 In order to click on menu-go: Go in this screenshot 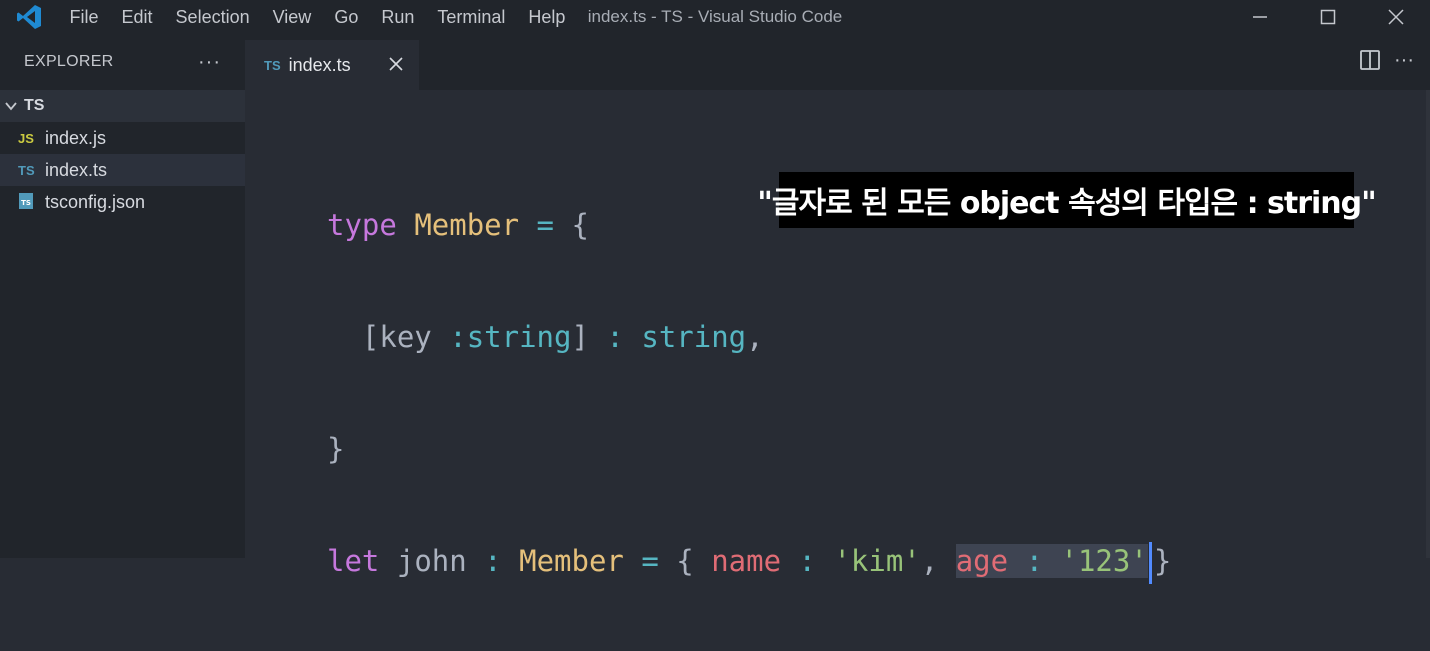, I will do `click(346, 17)`.